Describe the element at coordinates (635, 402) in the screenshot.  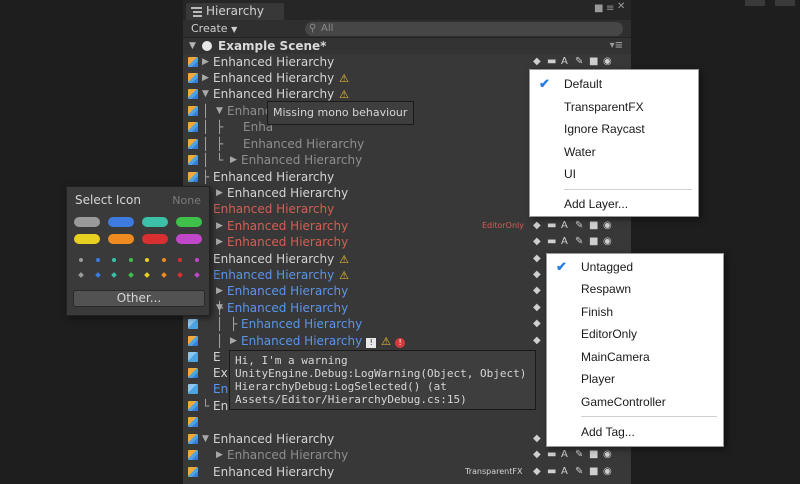
I see `tag-menu-item: GameController` at that location.